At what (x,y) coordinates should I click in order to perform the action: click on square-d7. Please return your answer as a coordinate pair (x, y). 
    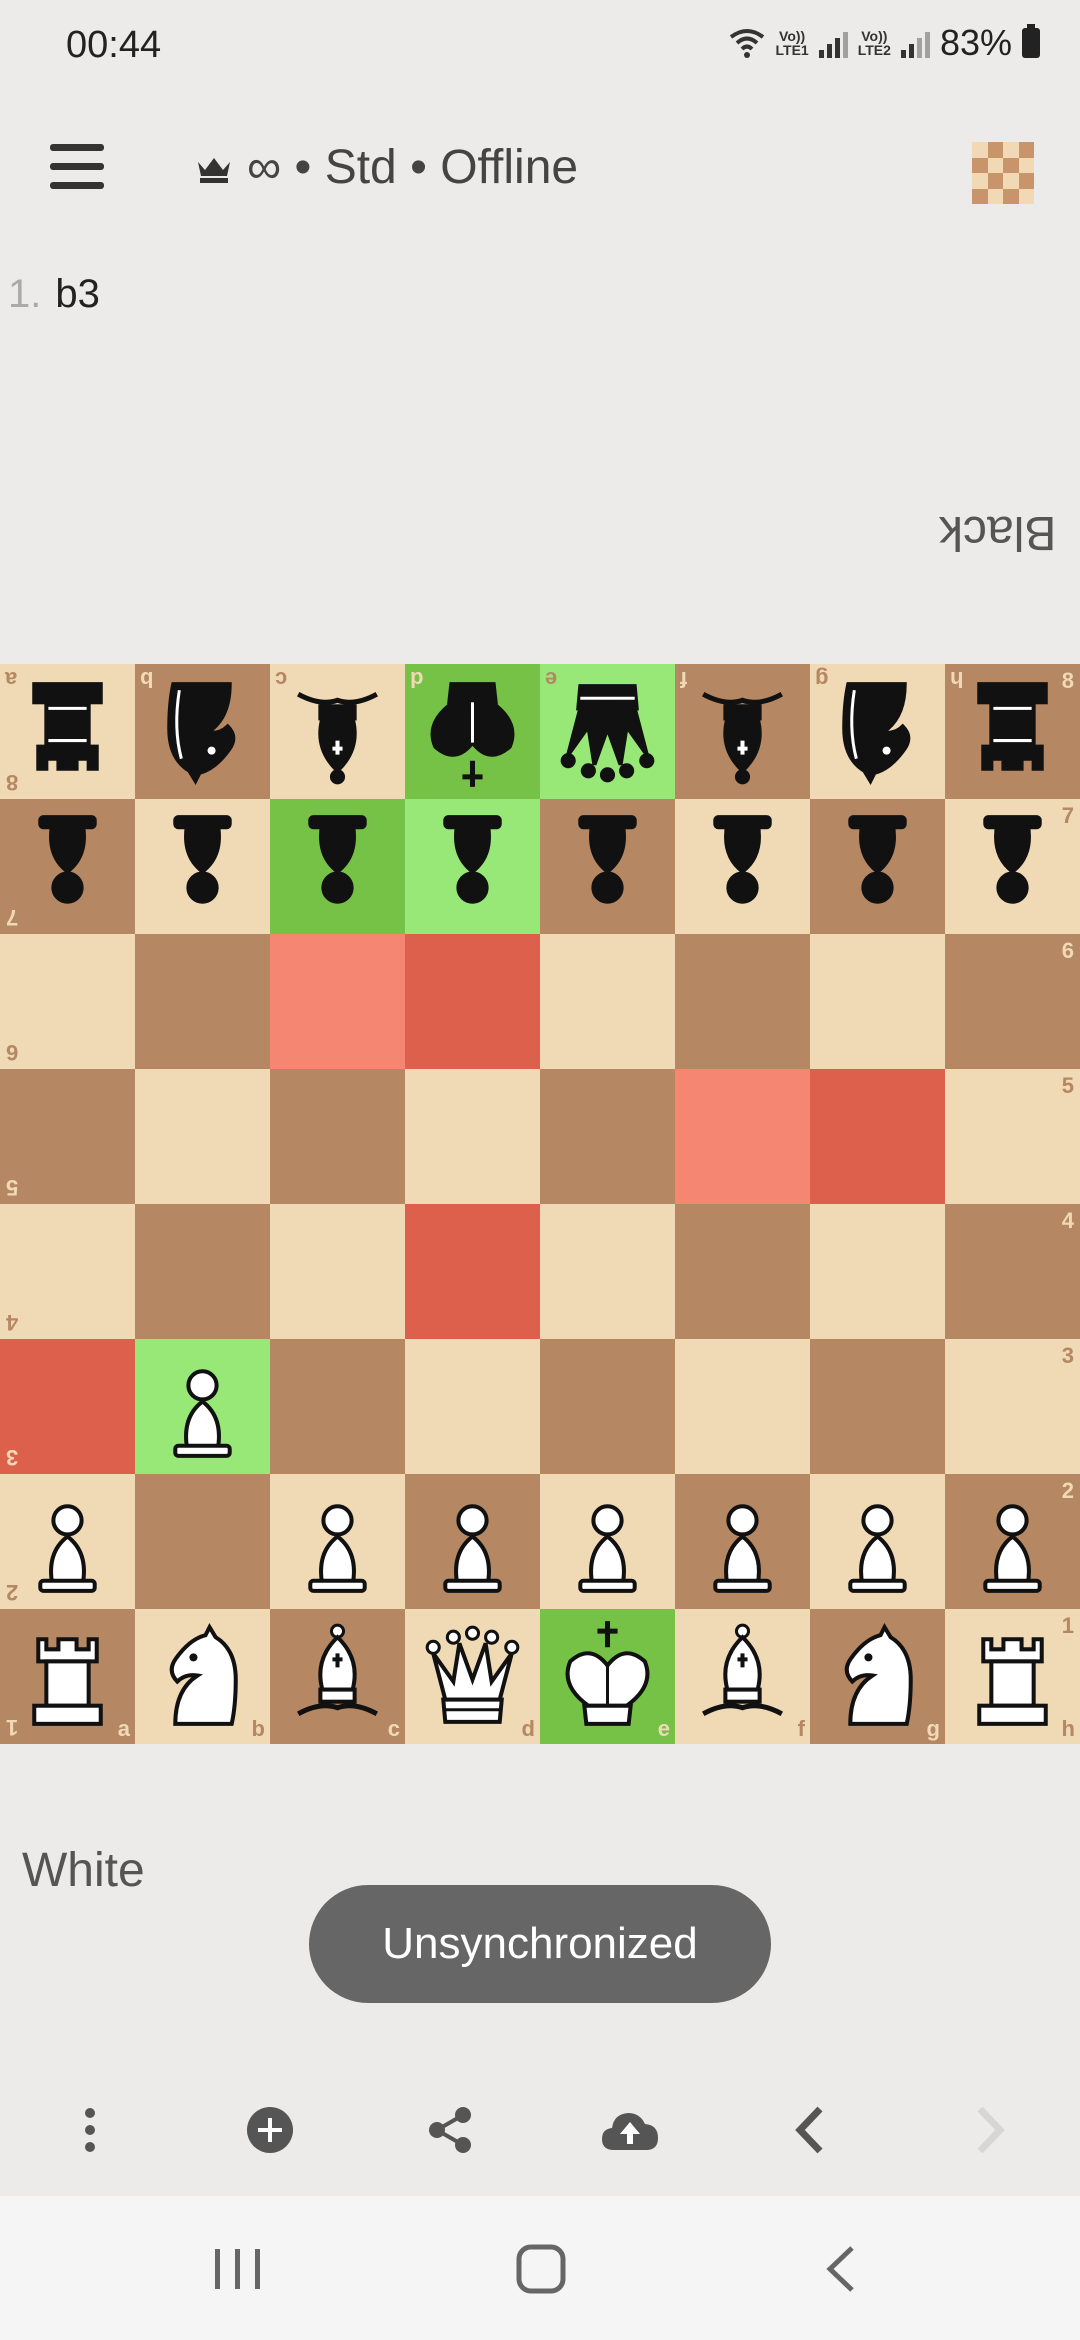
    Looking at the image, I should click on (472, 866).